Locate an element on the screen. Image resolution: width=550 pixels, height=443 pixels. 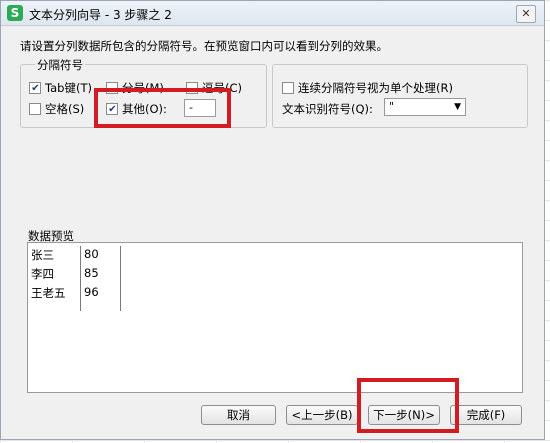
preview-cell-score: 85 is located at coordinates (91, 273).